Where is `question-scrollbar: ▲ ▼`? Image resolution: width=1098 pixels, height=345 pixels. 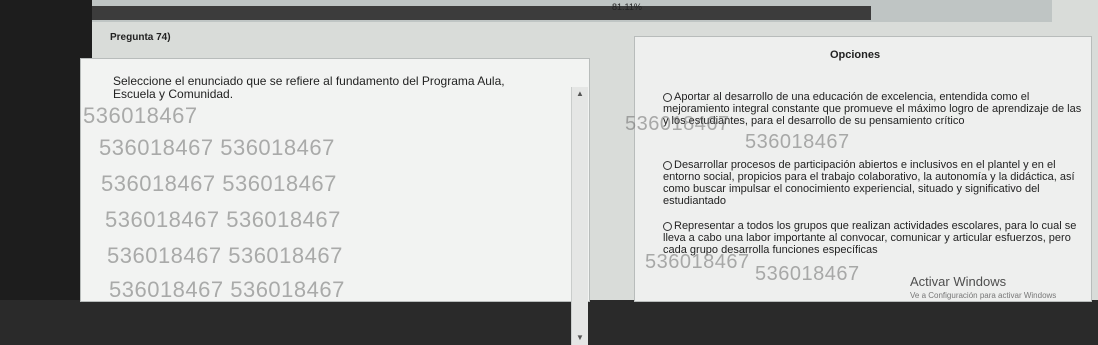
question-scrollbar: ▲ ▼ is located at coordinates (579, 216).